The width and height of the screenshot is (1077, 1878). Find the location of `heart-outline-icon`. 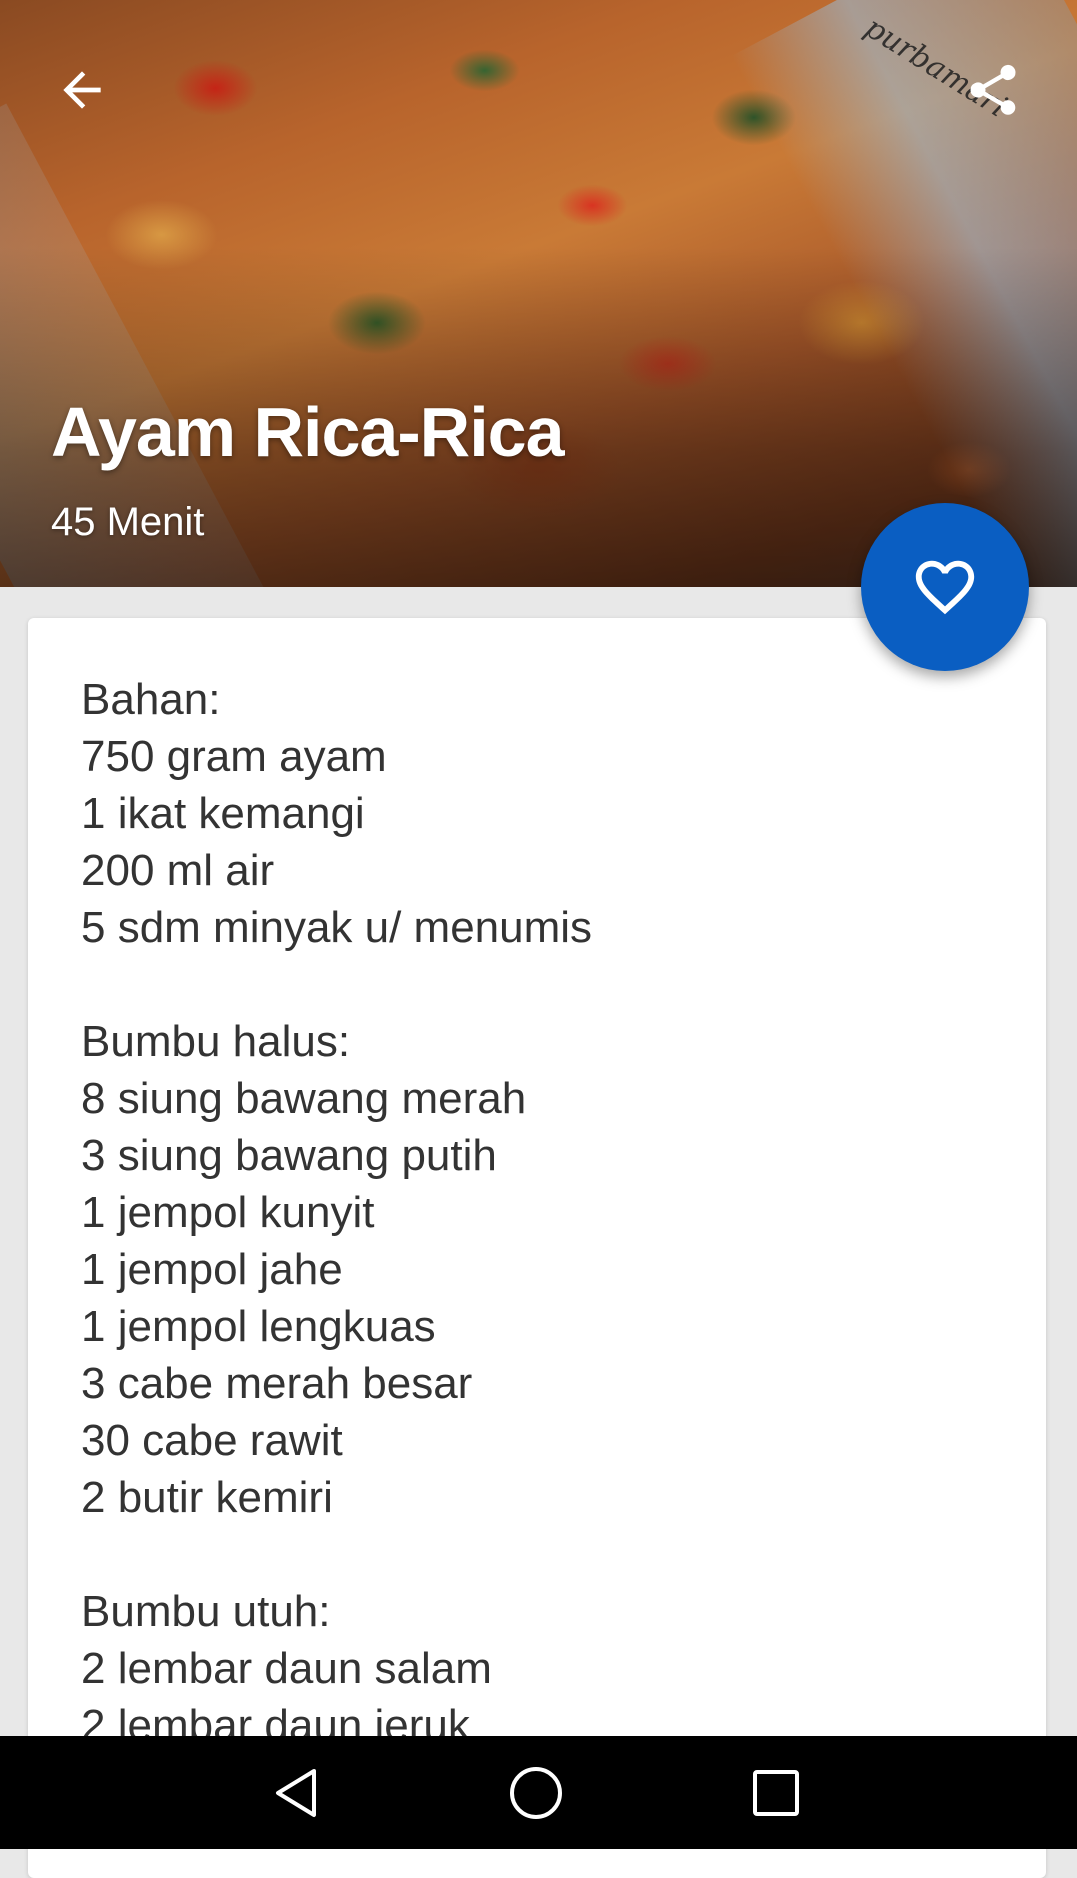

heart-outline-icon is located at coordinates (945, 587).